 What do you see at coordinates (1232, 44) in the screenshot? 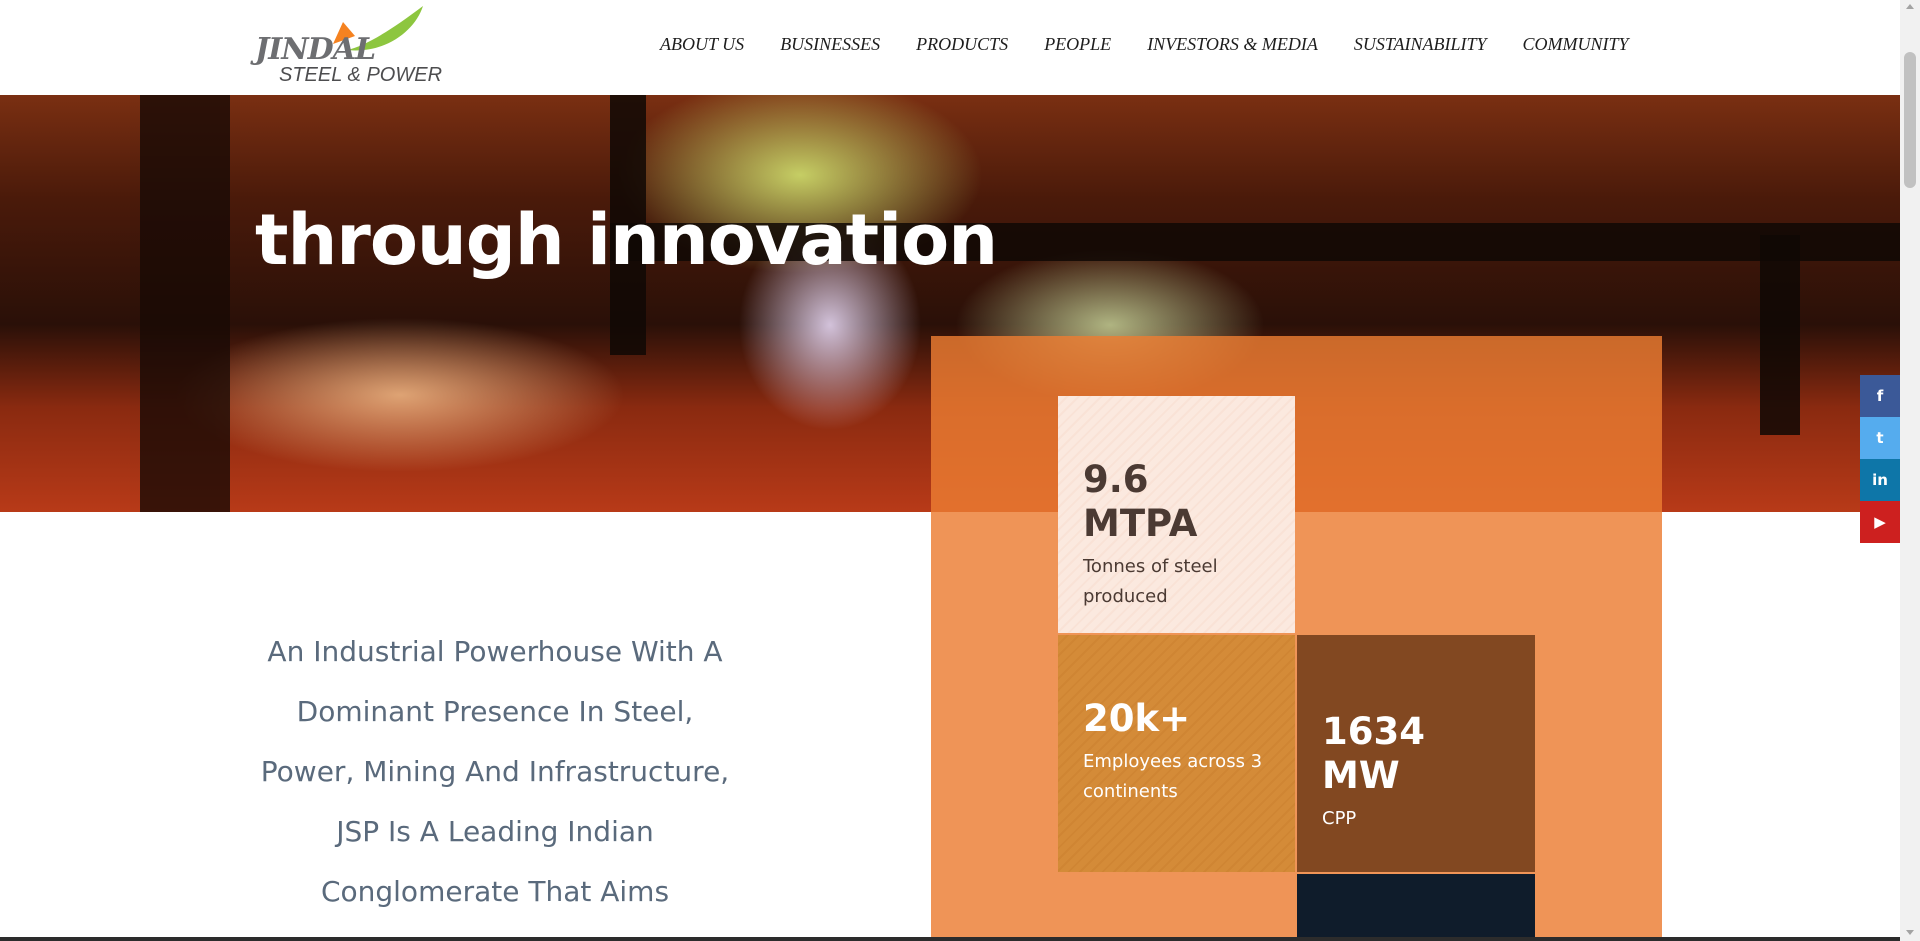
I see `nav-investors-media: INVESTORS & MEDIA` at bounding box center [1232, 44].